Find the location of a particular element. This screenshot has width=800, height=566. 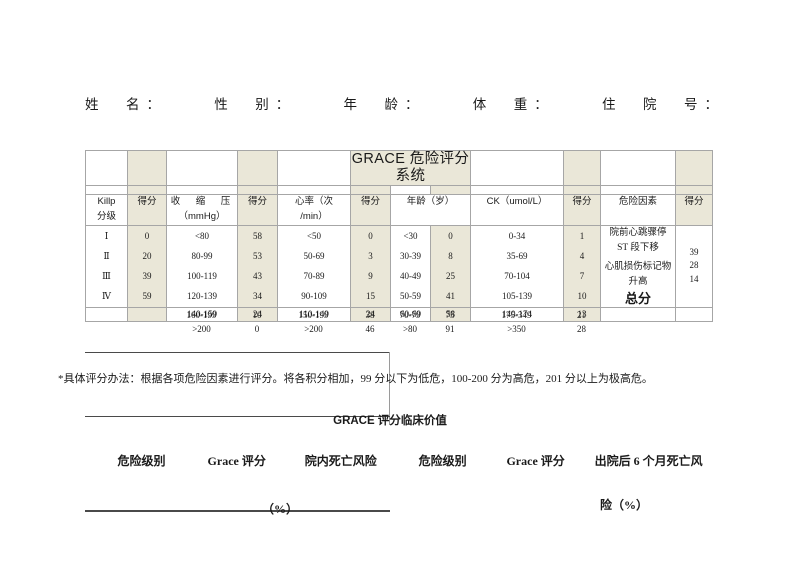

cell-hr-score: 46 is located at coordinates (370, 329).